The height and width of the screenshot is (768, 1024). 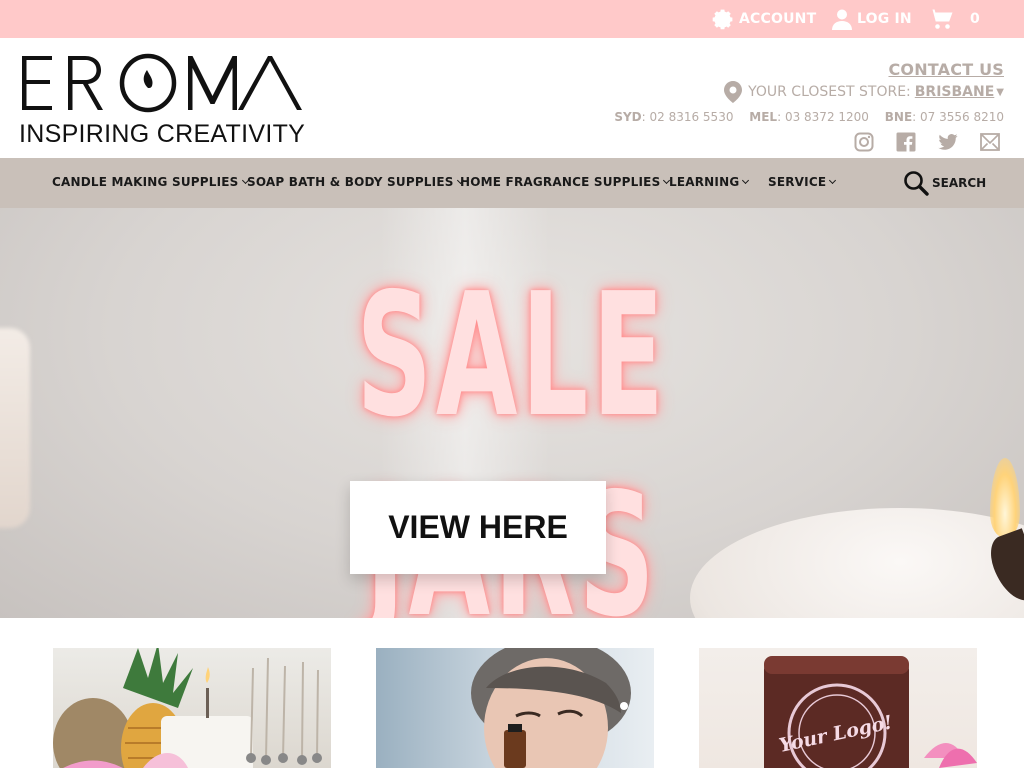 I want to click on phone-mel: MEL: 03 8372 1200, so click(x=809, y=117).